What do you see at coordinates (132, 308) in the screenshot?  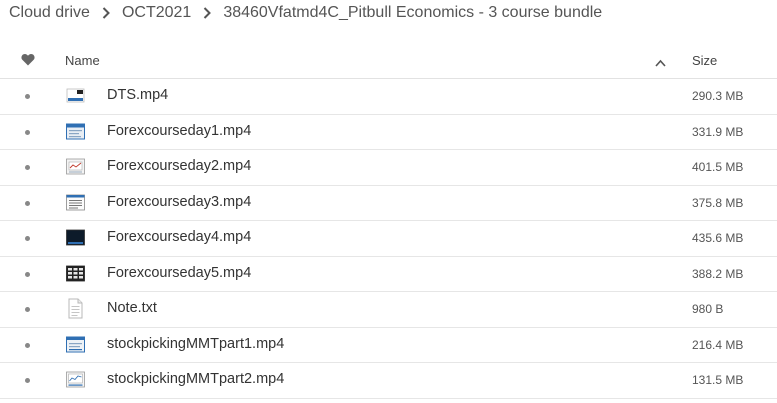 I see `file-name: Note.txt` at bounding box center [132, 308].